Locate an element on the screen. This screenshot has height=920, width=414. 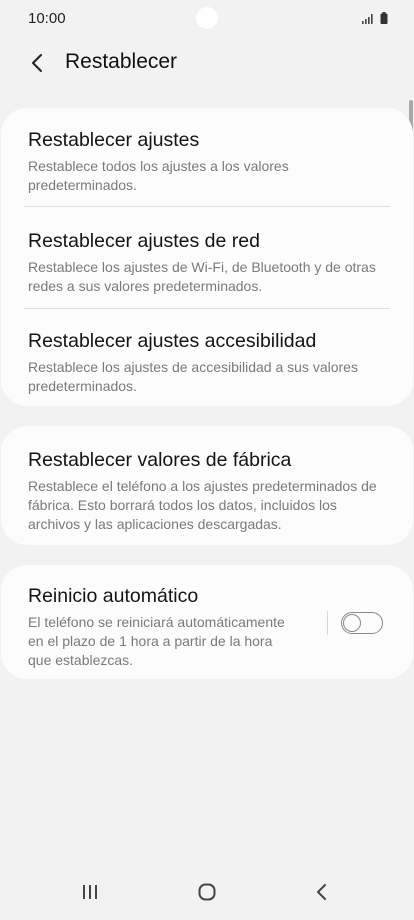
toggle-knob is located at coordinates (352, 622).